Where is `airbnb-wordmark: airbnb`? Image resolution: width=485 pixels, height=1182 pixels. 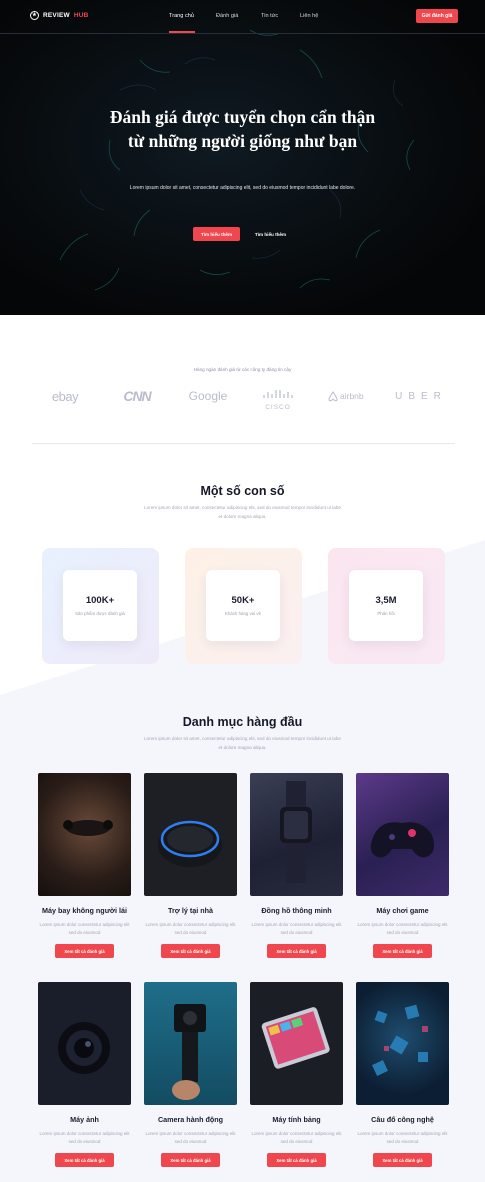 airbnb-wordmark: airbnb is located at coordinates (352, 396).